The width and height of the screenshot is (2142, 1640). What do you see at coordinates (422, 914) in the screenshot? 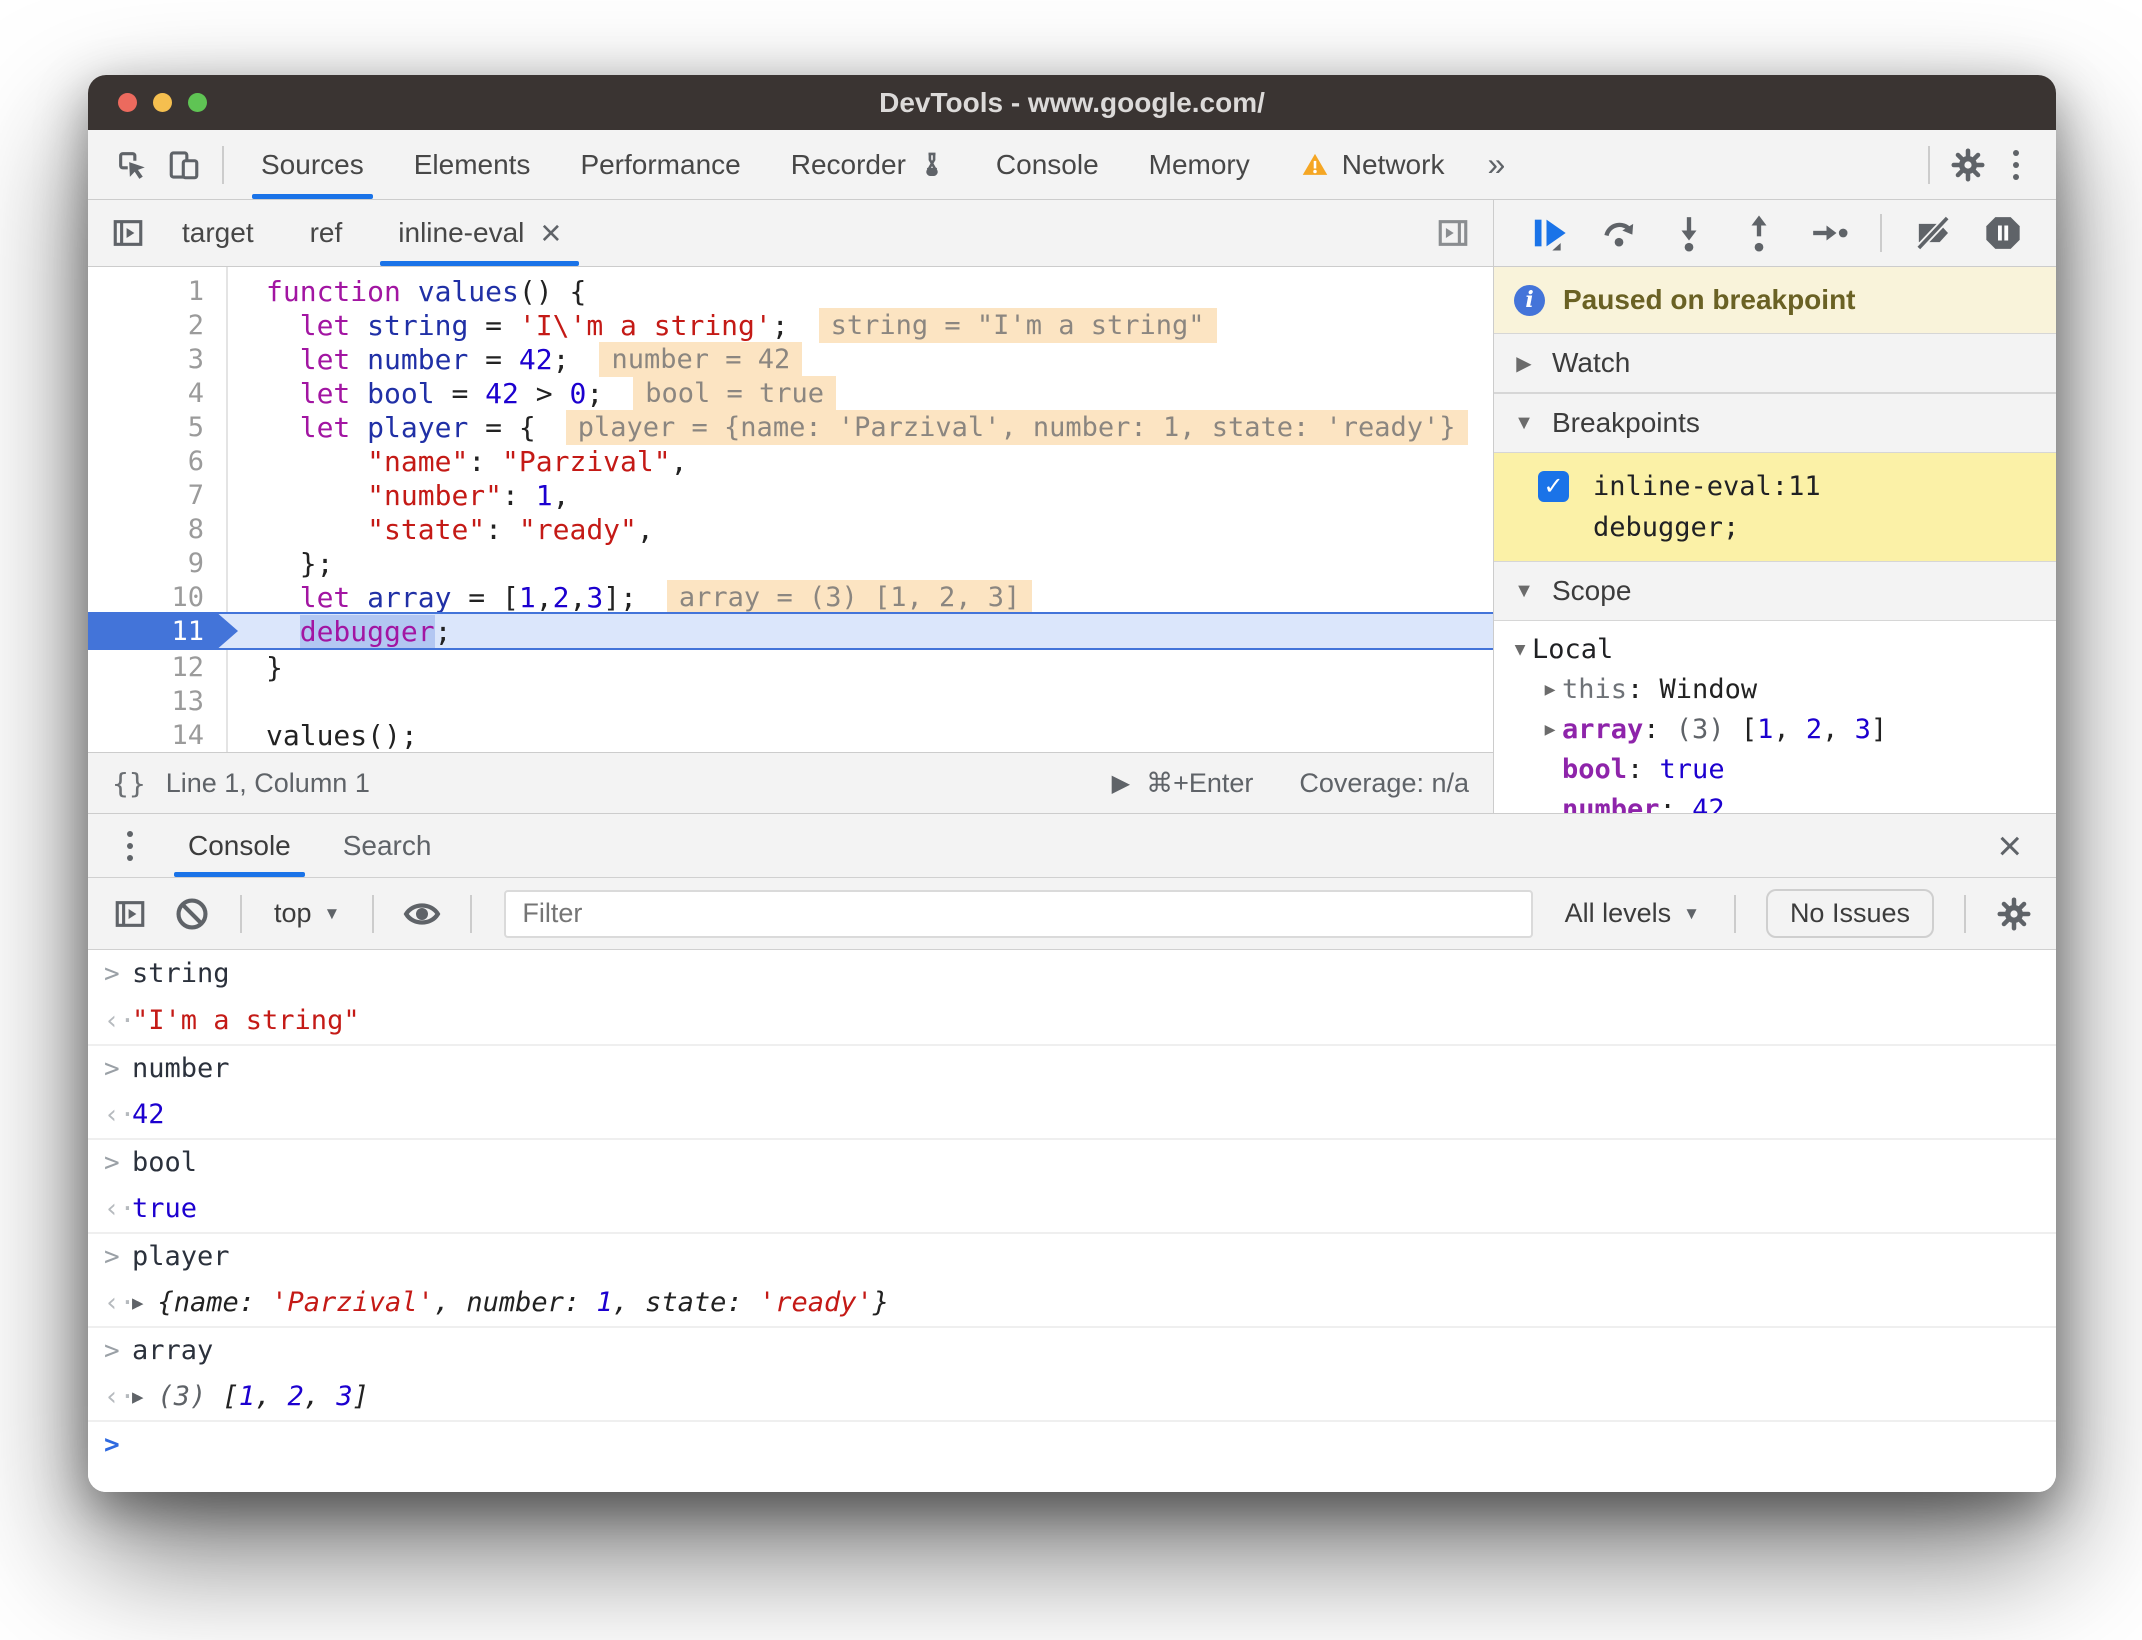
I see `live-expression-eye-icon` at bounding box center [422, 914].